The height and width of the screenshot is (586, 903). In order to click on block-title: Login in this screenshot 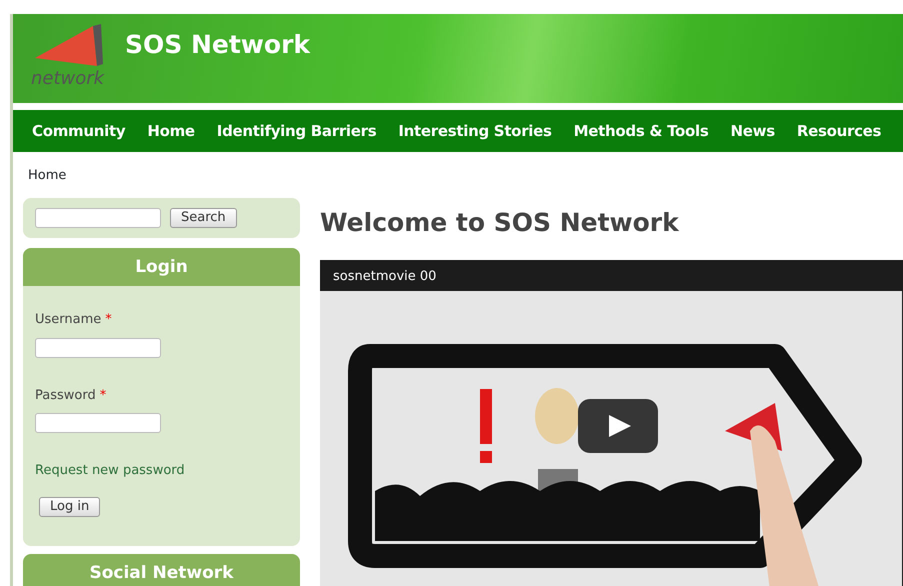, I will do `click(161, 267)`.